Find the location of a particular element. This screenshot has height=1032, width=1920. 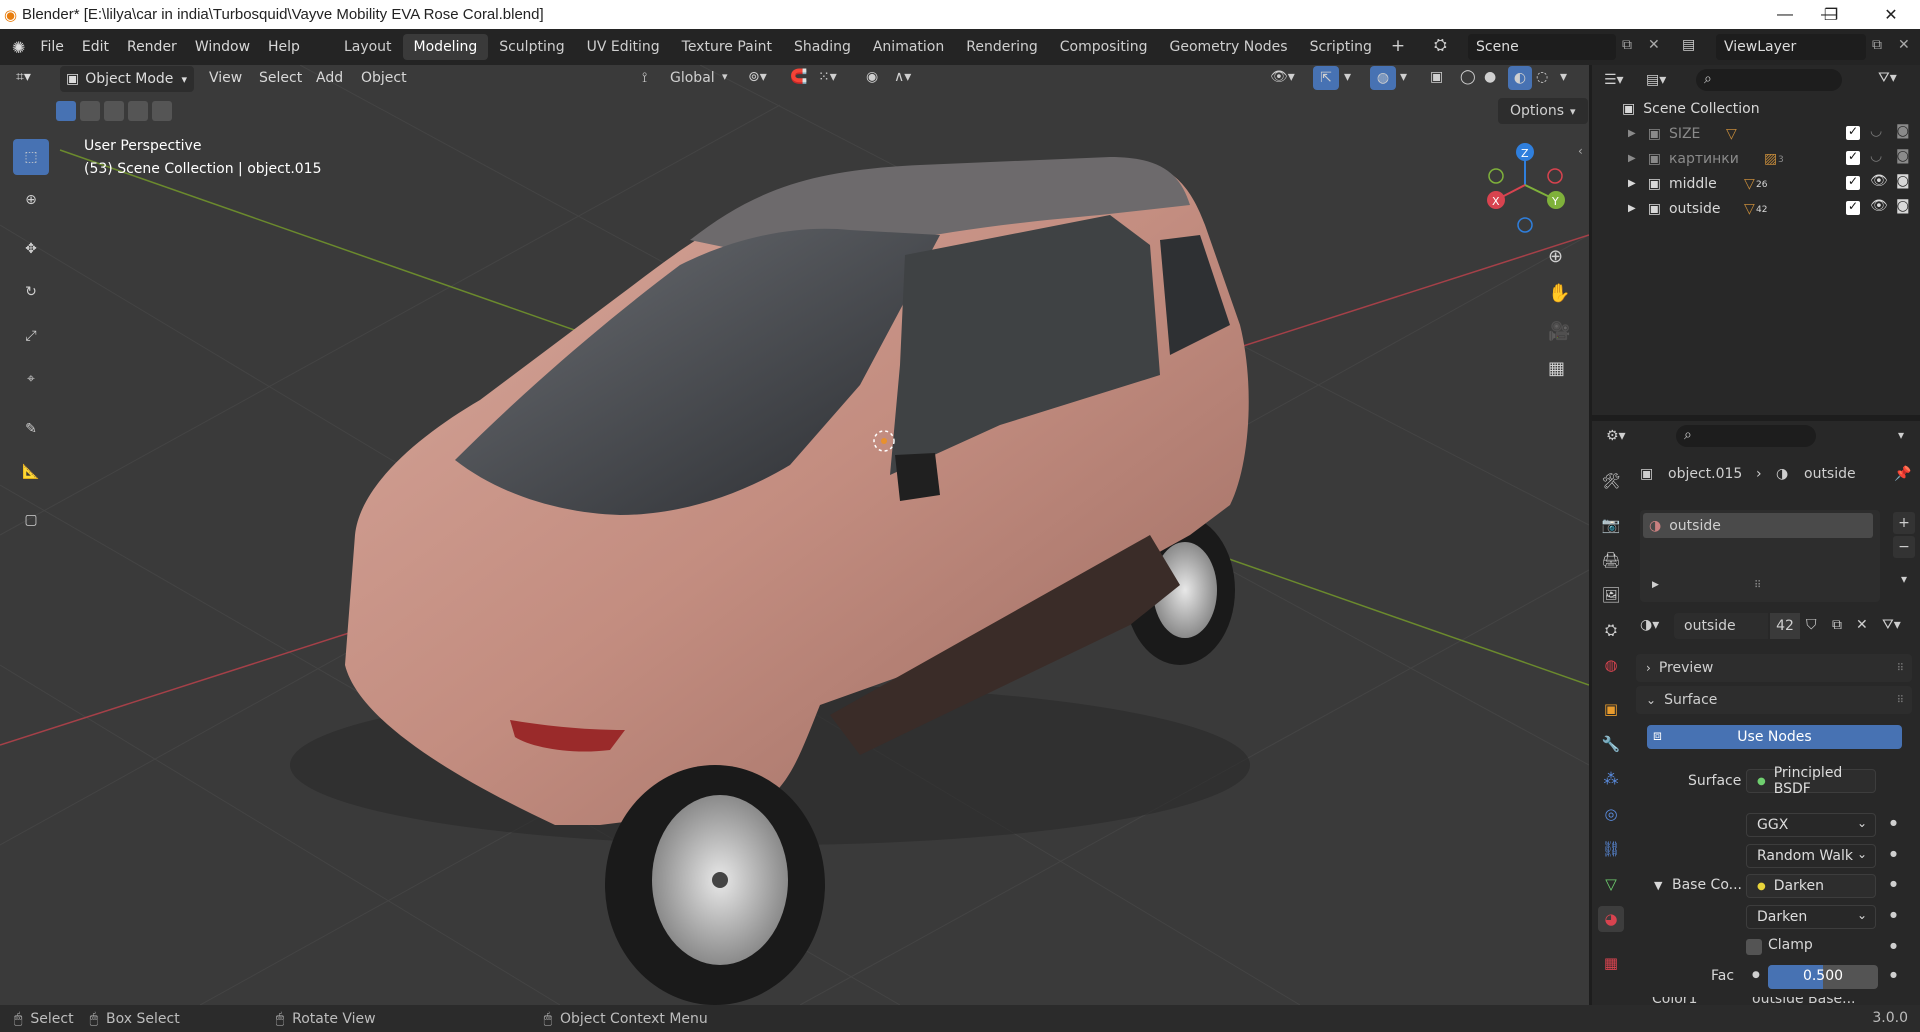

pan-hand-icon: ✋ is located at coordinates (1559, 293).